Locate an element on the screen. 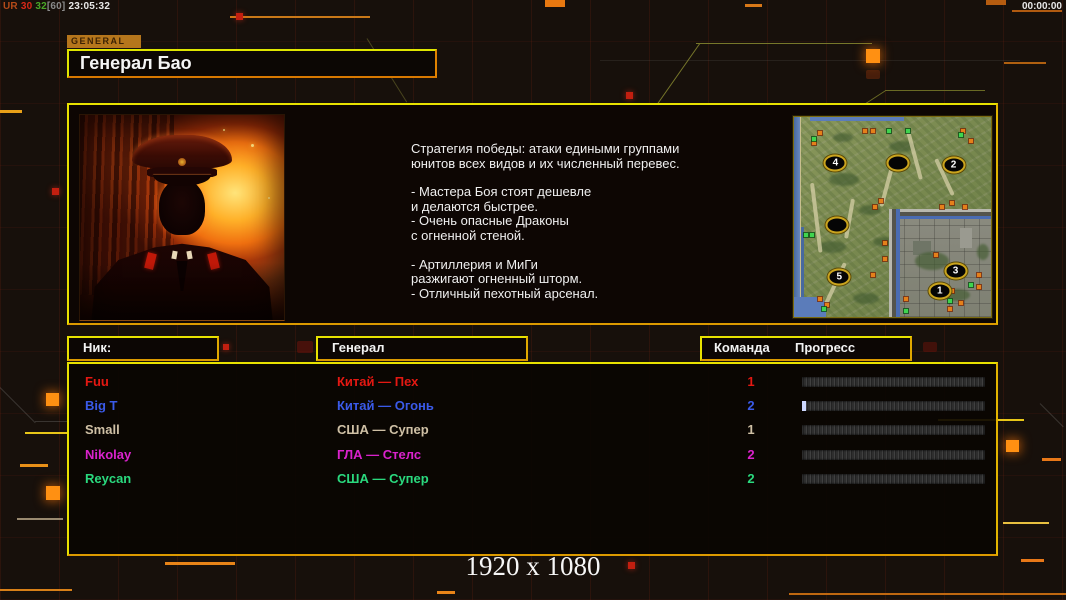  player-name: Reycan is located at coordinates (108, 478).